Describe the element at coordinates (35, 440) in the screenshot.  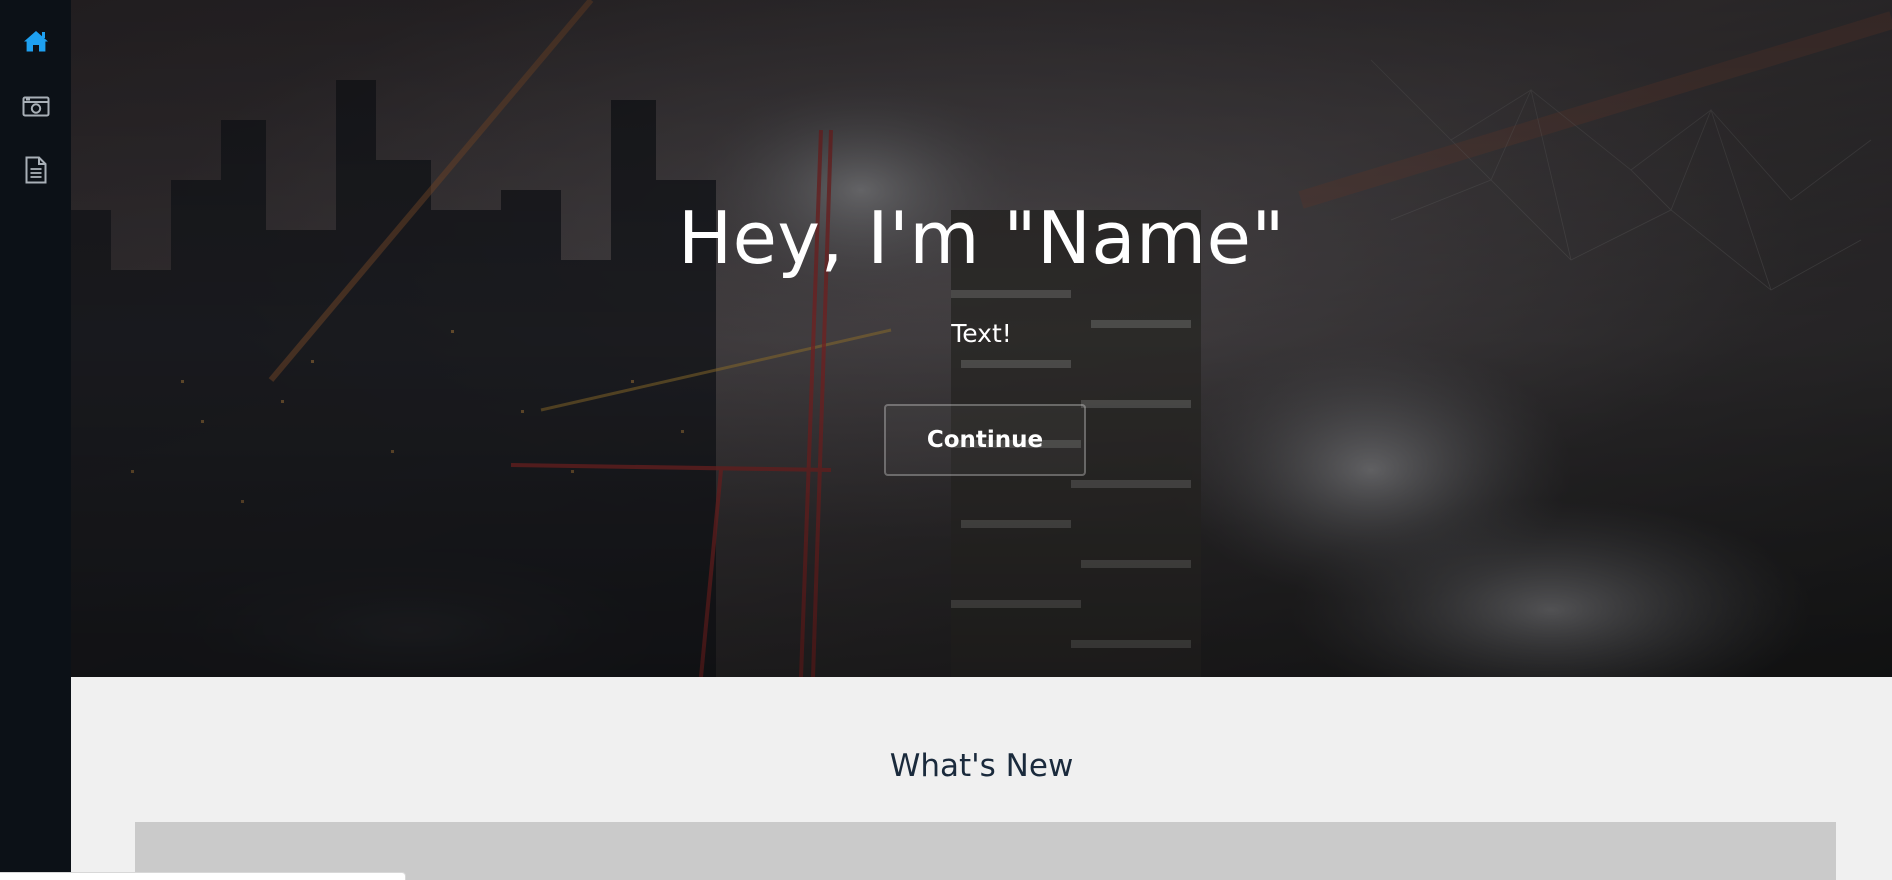
I see `sidebar` at that location.